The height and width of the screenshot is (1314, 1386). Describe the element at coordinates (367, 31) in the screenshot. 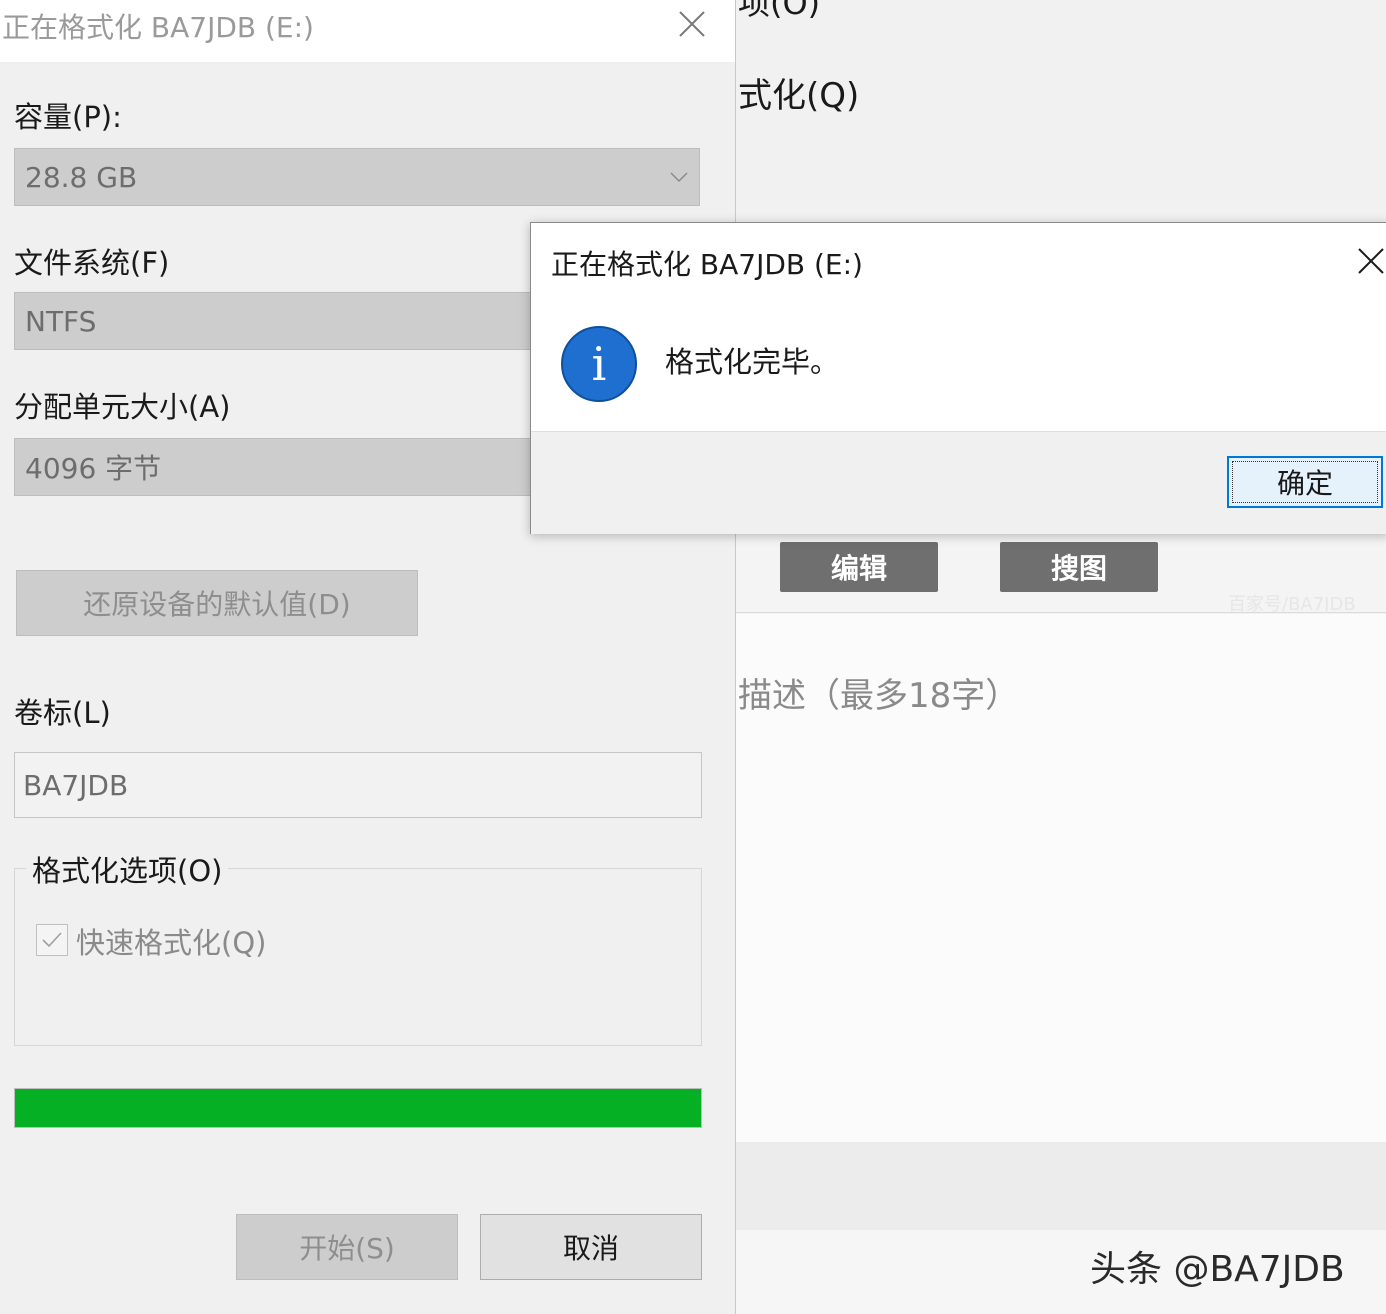

I see `format-dialog-titlebar: 正在格式化 BA7JDB (E:)` at that location.